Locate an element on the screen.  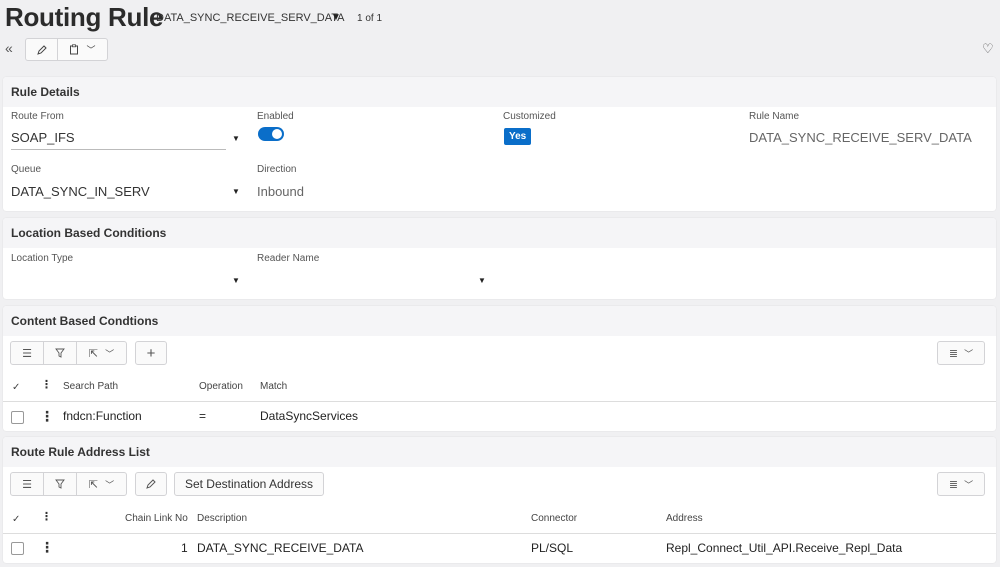
col-connector: Connector is located at coordinates (554, 518).